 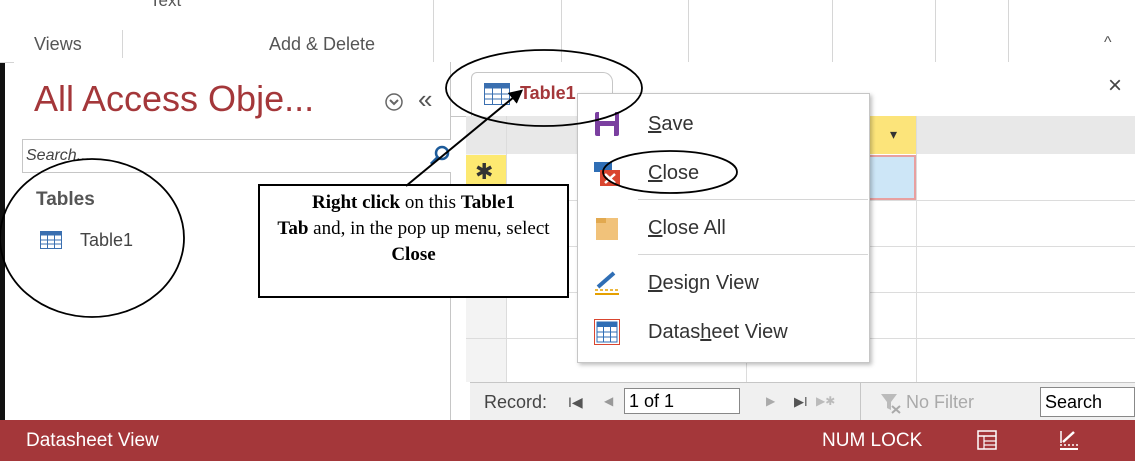 What do you see at coordinates (92, 238) in the screenshot?
I see `highlight-ellipse-nav` at bounding box center [92, 238].